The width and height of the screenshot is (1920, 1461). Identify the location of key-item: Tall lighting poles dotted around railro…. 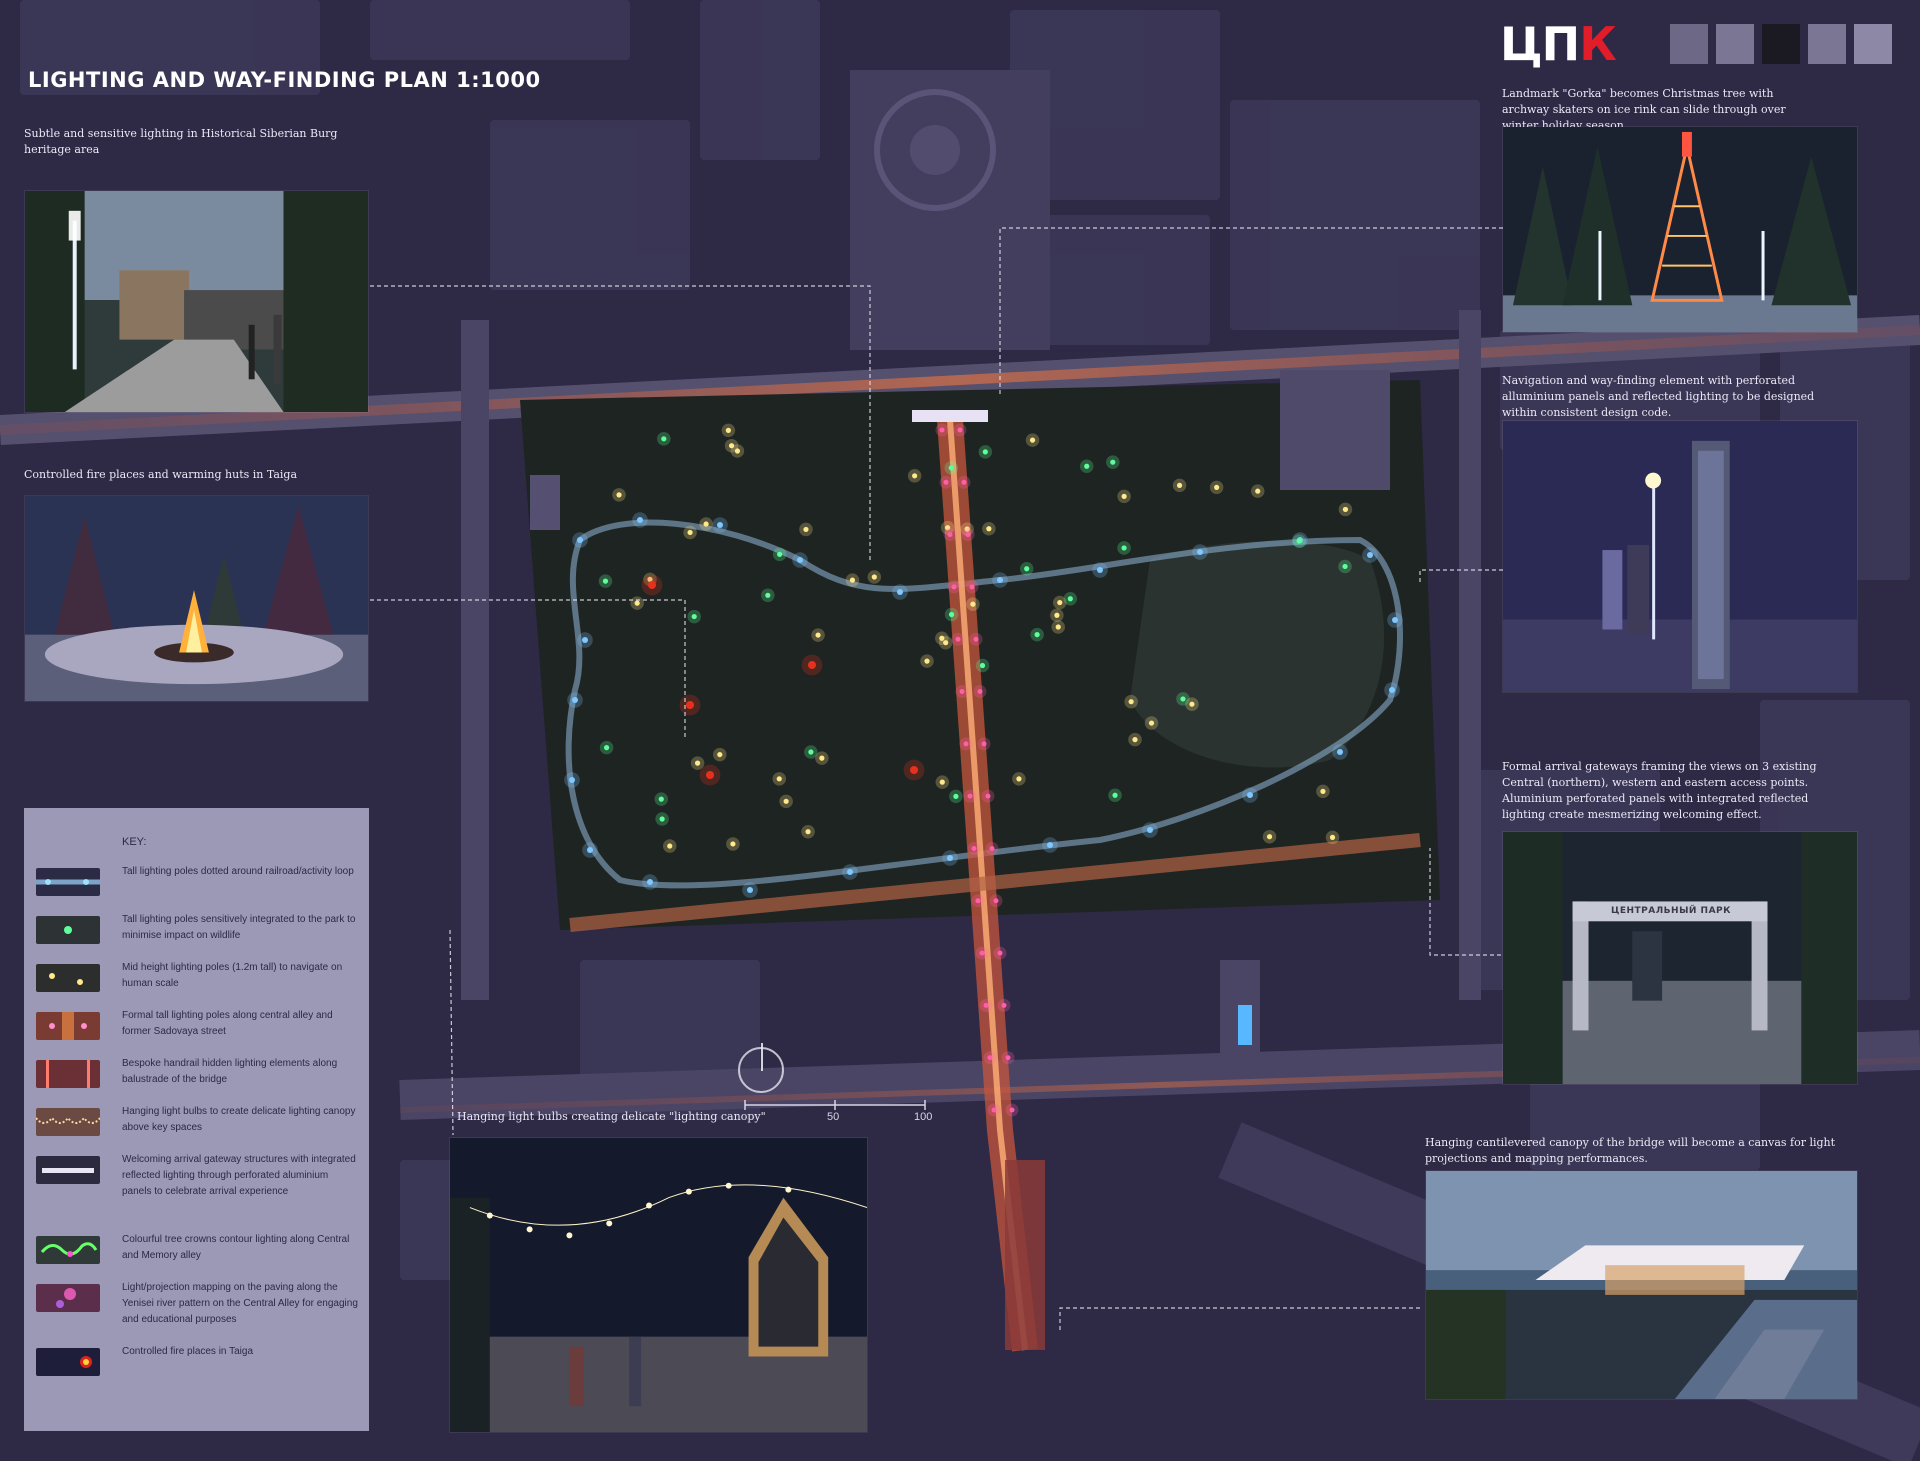
(198, 889).